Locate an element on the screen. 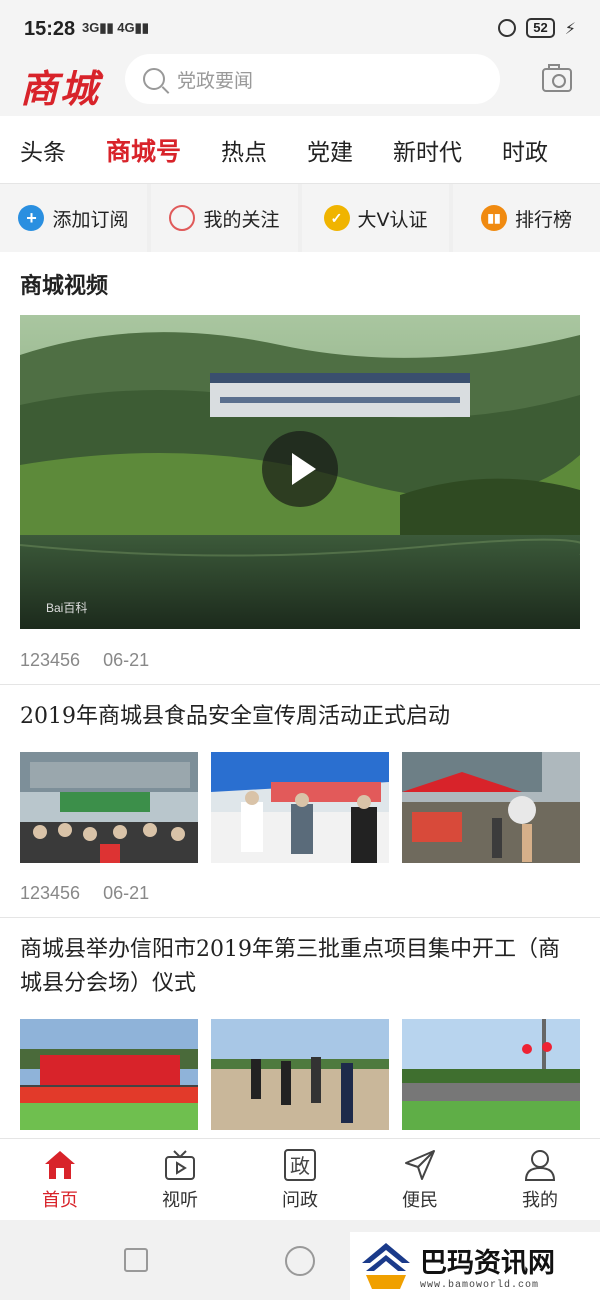  site-watermark: 巴玛资讯网 www.bamoworld.com is located at coordinates (475, 1266).